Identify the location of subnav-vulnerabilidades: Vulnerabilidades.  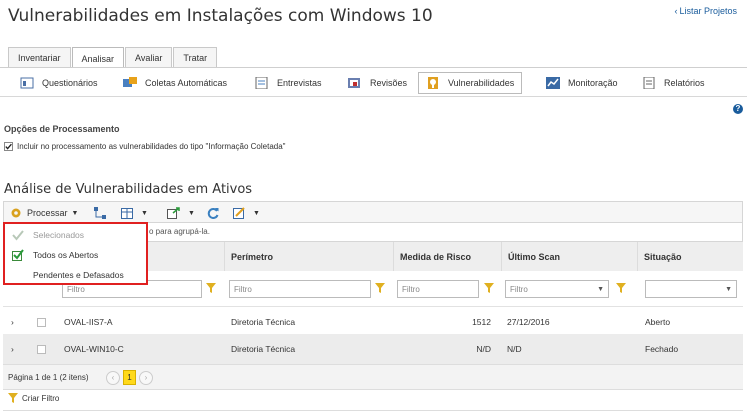
(470, 83).